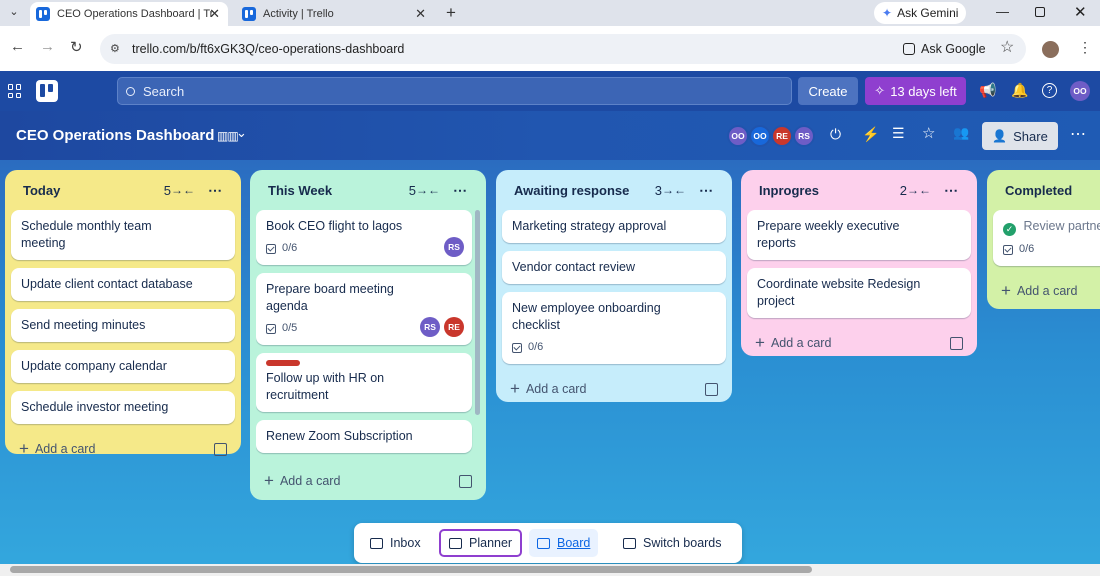 Image resolution: width=1100 pixels, height=576 pixels. I want to click on board-horizontal-scrollbar, so click(550, 570).